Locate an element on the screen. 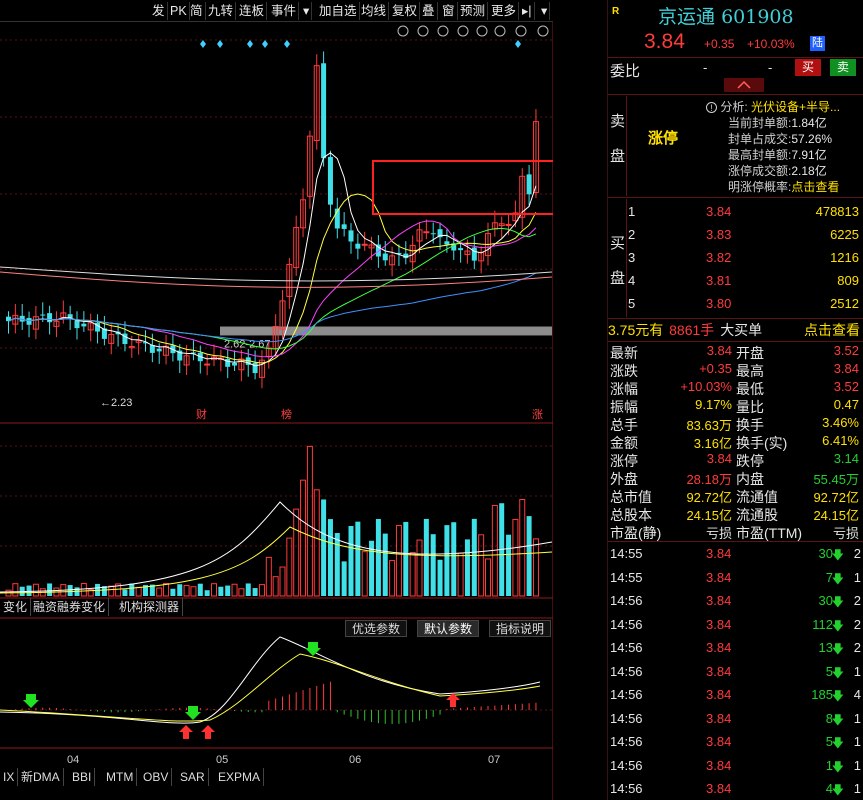  bid-volume: 1216 is located at coordinates (844, 257).